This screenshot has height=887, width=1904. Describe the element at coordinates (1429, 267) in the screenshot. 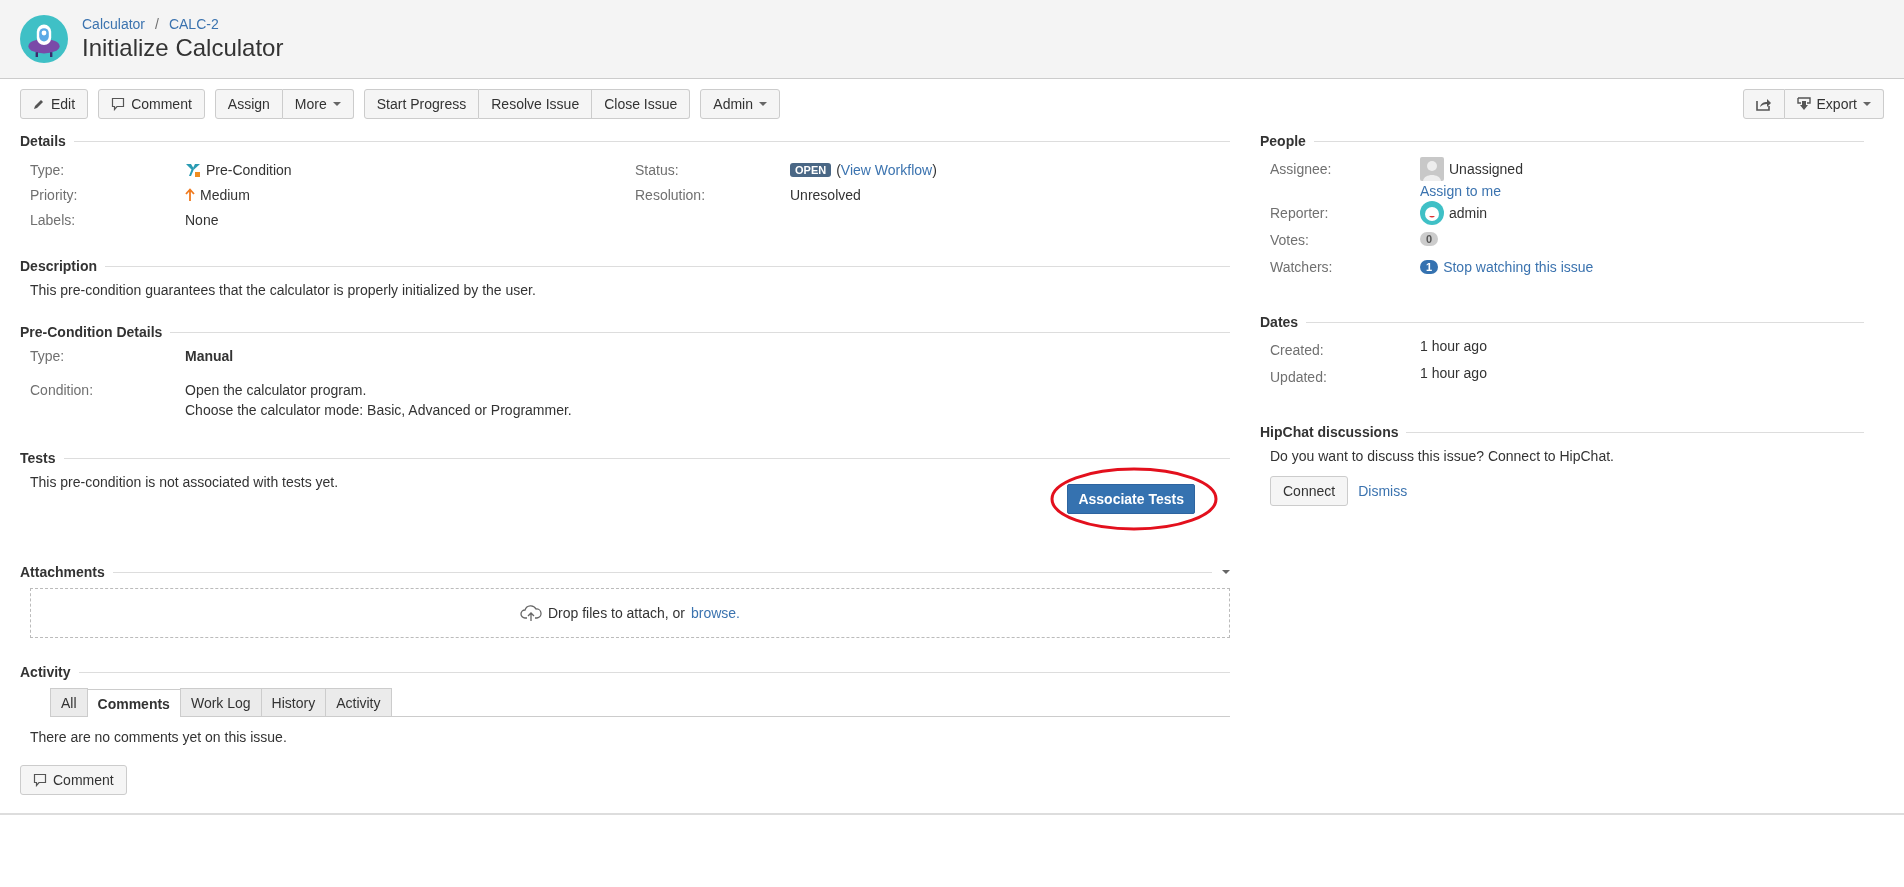

I see `watchers-count: 1` at that location.